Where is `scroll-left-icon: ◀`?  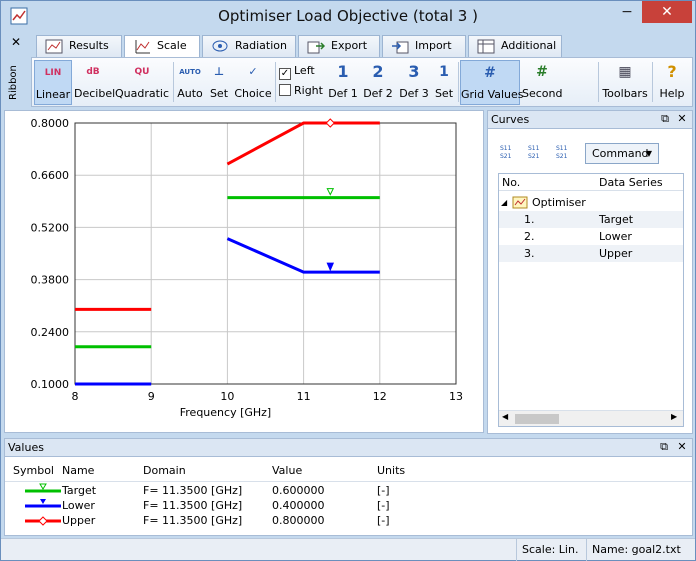 scroll-left-icon: ◀ is located at coordinates (505, 416).